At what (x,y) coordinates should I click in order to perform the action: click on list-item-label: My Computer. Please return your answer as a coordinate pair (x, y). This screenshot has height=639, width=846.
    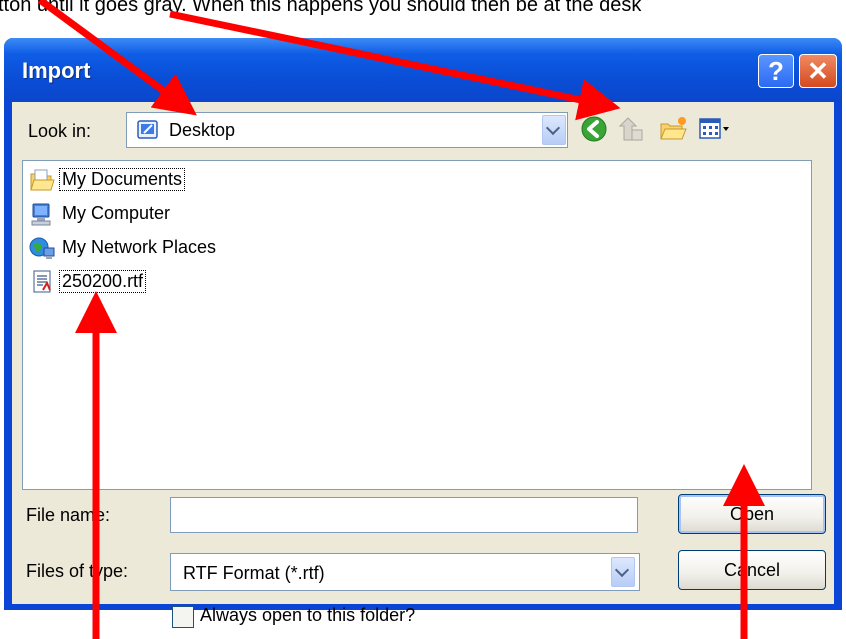
    Looking at the image, I should click on (116, 213).